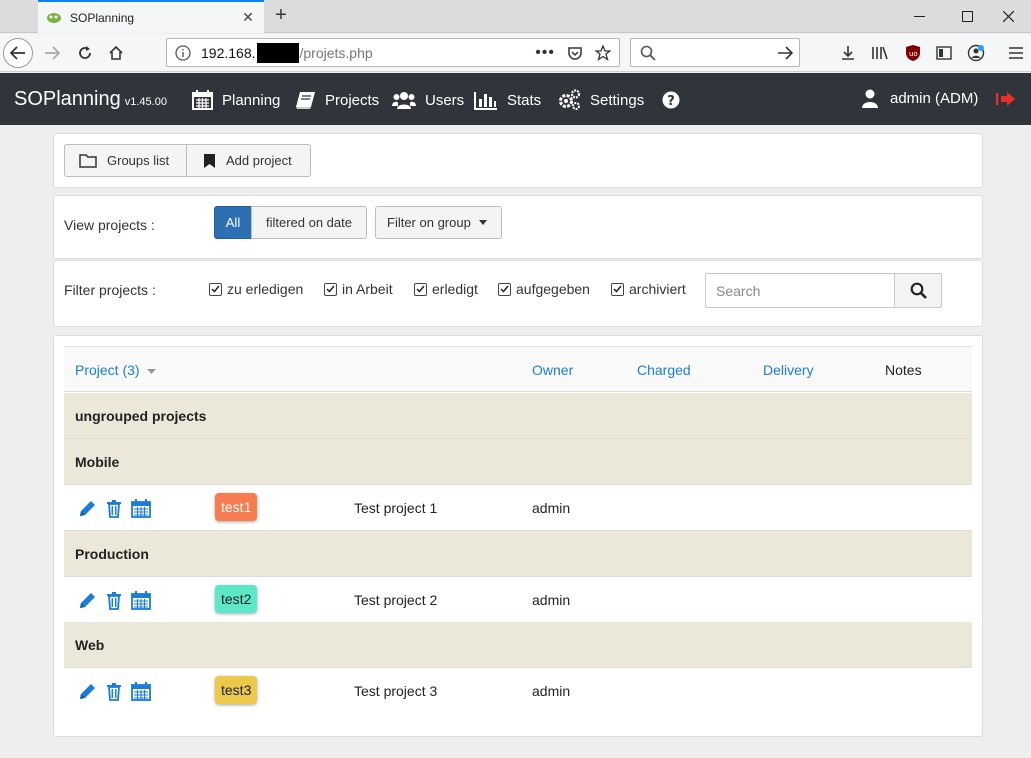 The width and height of the screenshot is (1031, 758). I want to click on help-button: ?, so click(675, 100).